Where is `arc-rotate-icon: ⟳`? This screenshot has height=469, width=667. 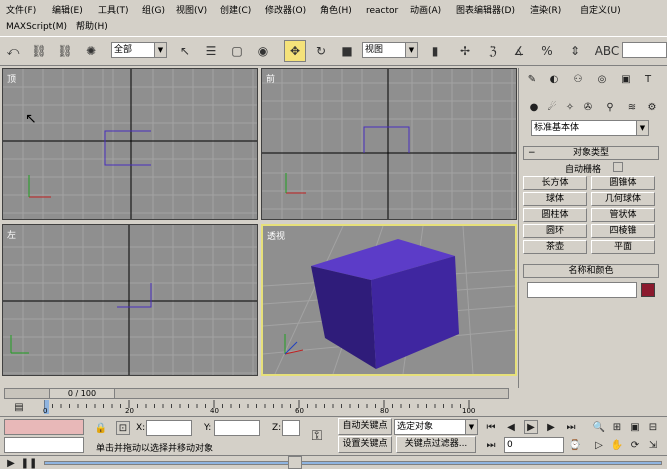
arc-rotate-icon: ⟳ is located at coordinates (635, 445).